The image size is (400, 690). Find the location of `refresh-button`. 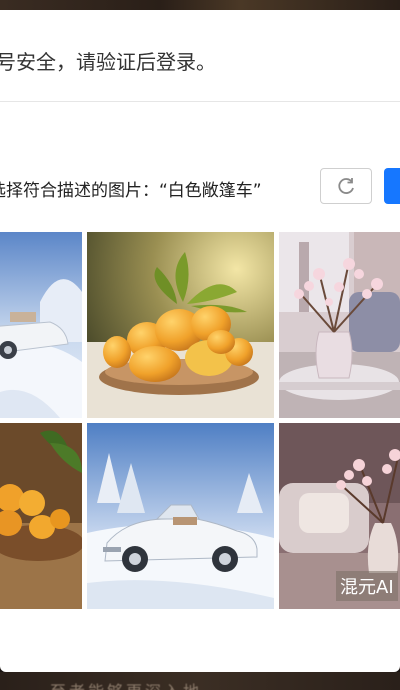

refresh-button is located at coordinates (346, 186).